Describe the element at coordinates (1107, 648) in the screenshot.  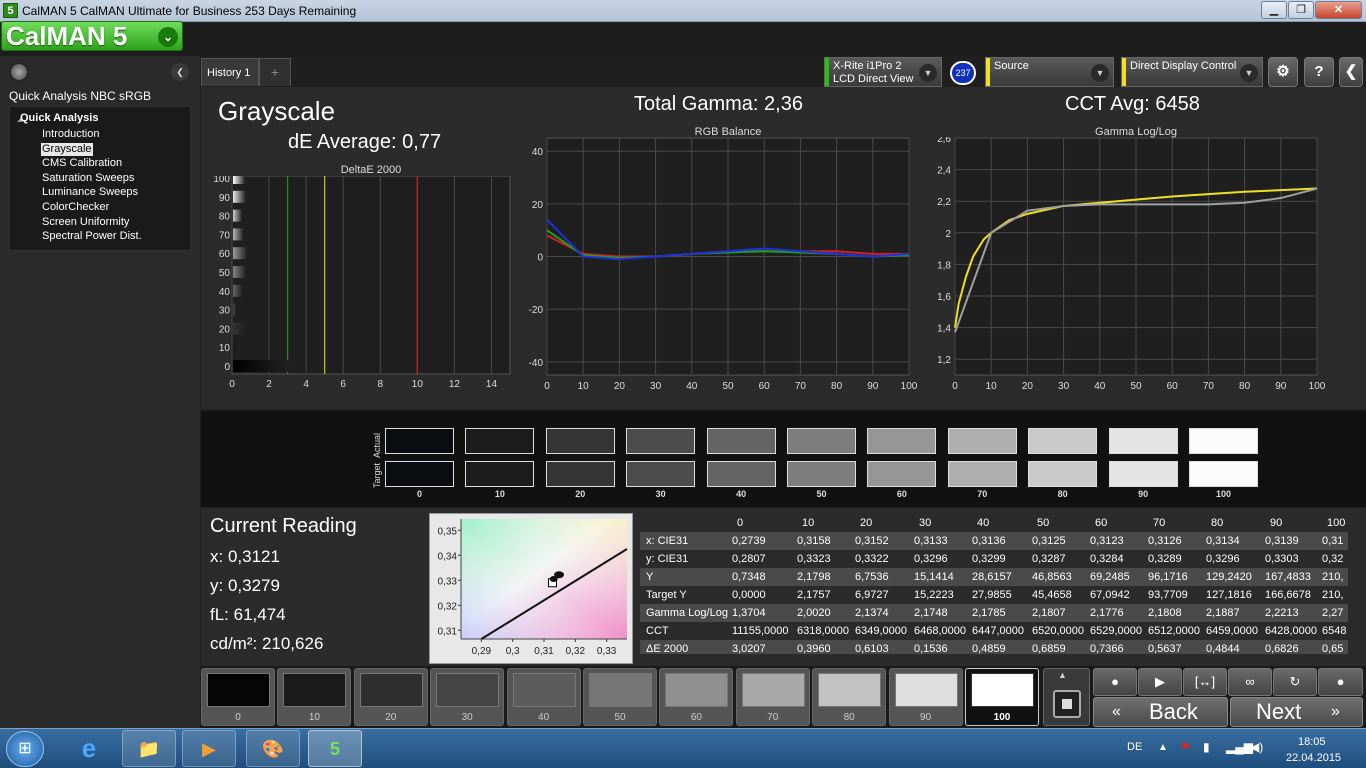
I see `table-cell: 0,7366` at that location.